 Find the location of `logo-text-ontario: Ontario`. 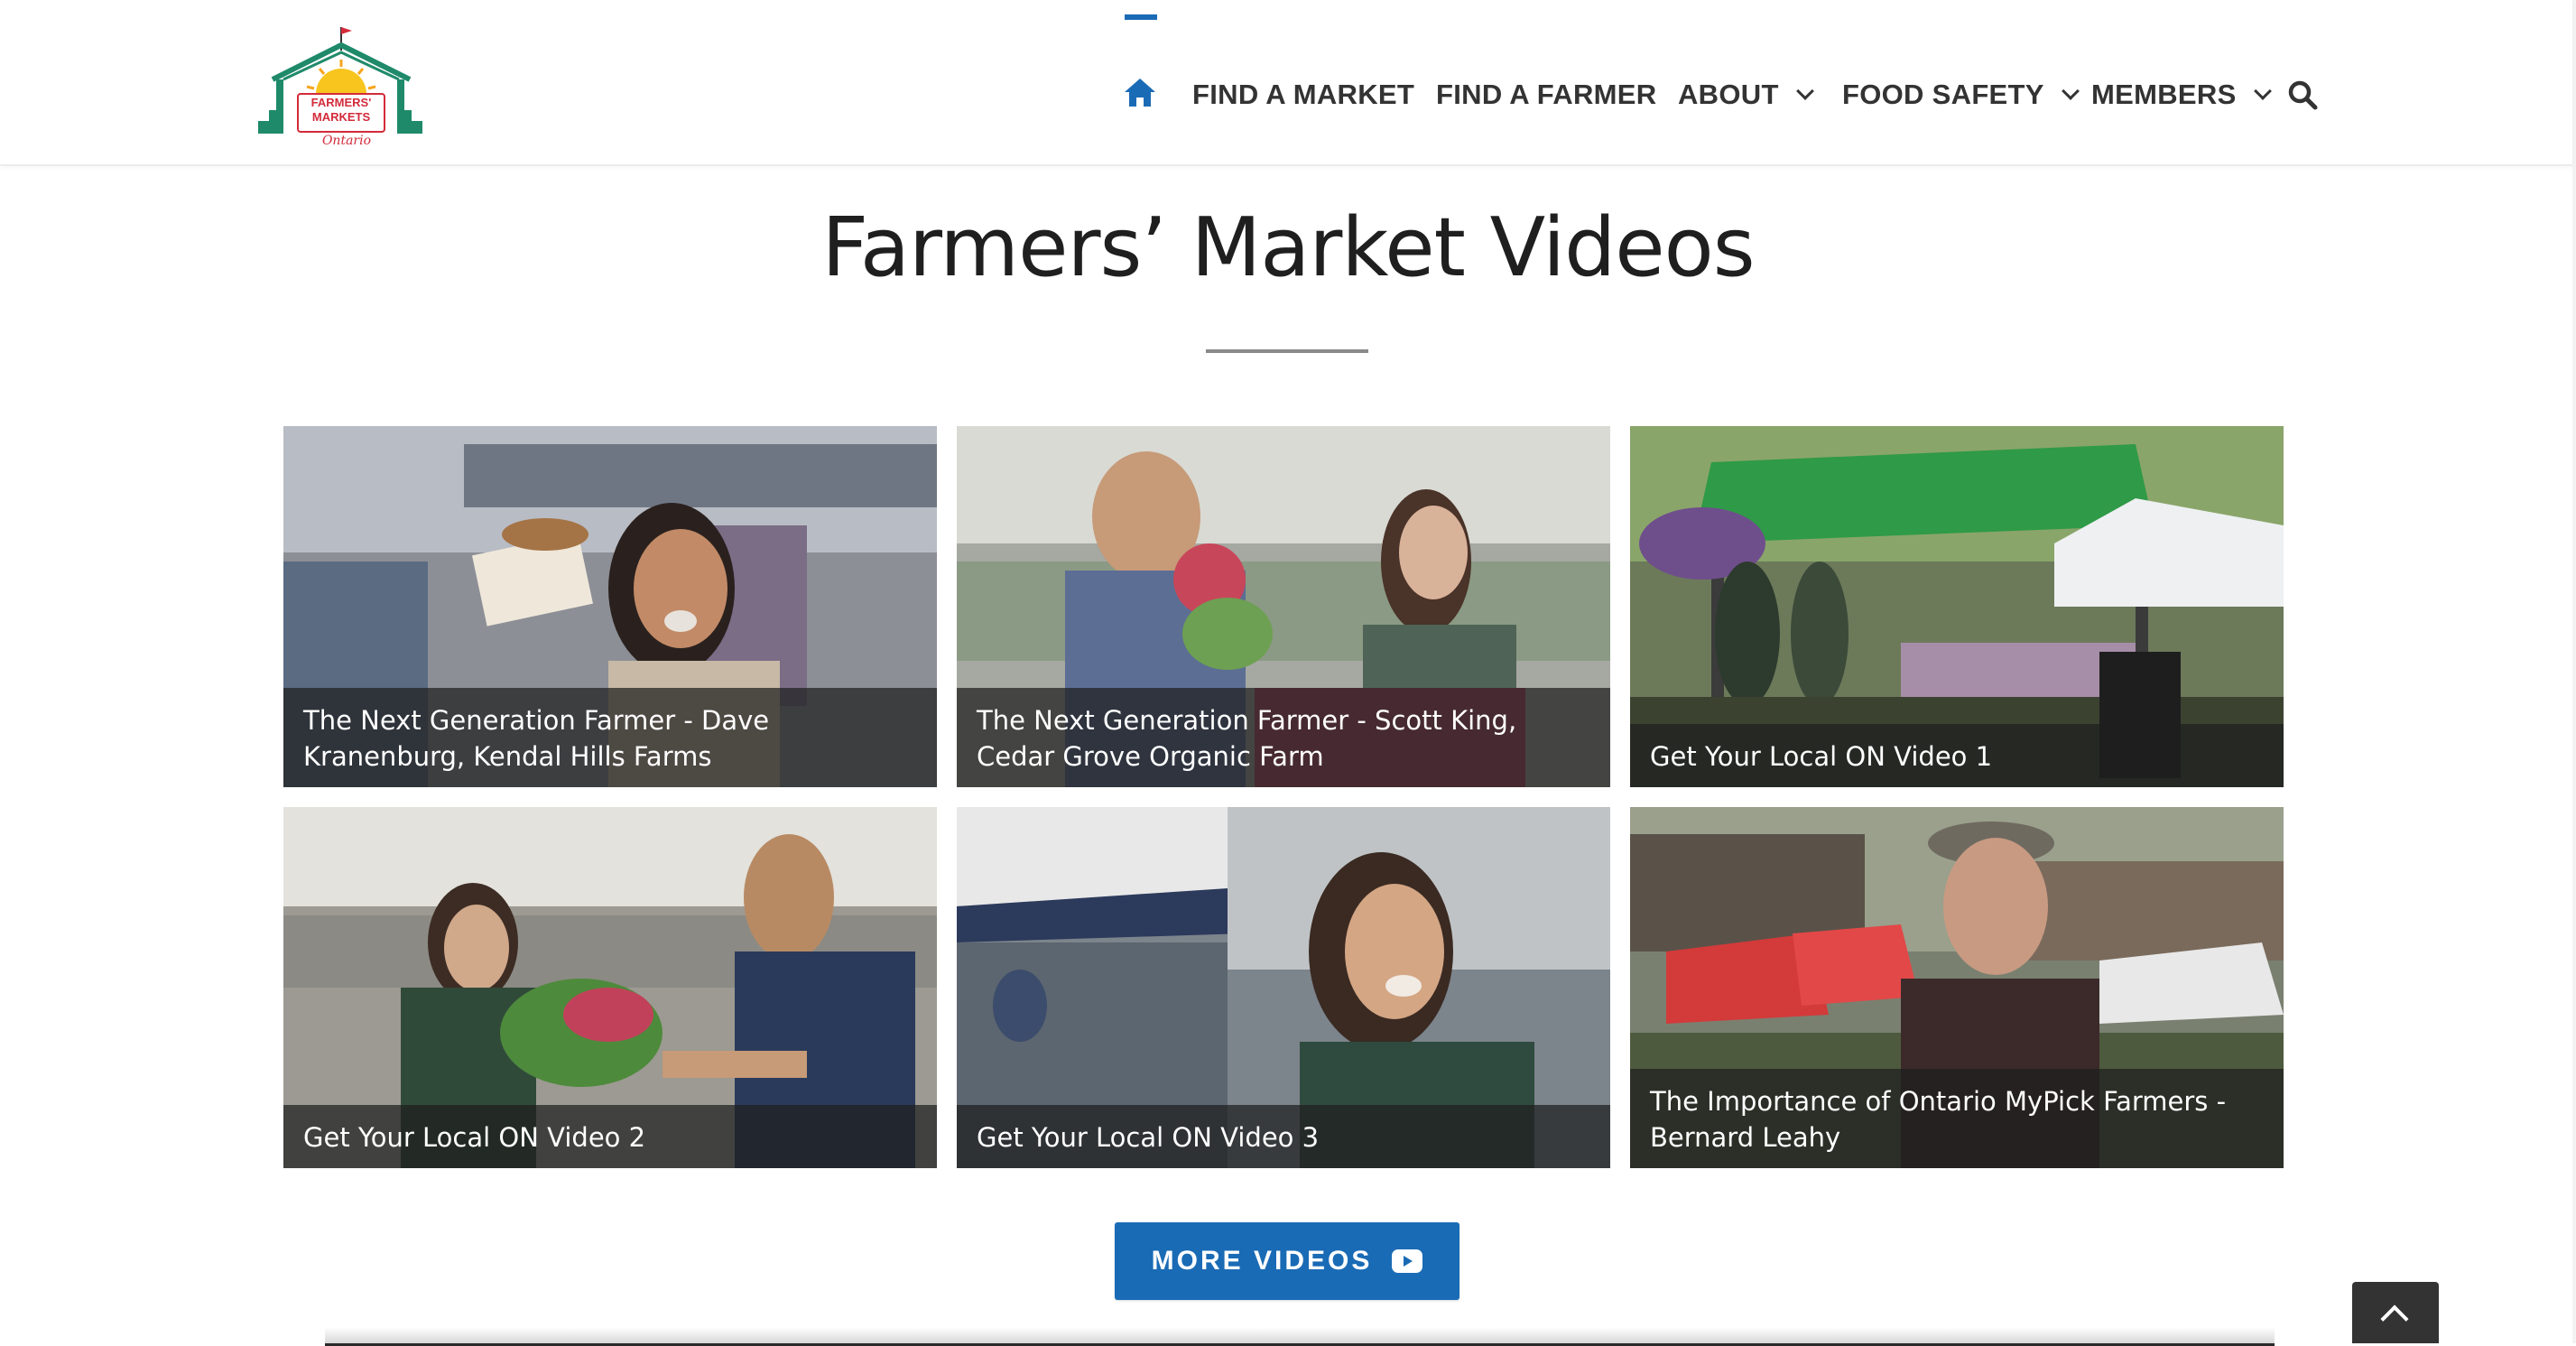

logo-text-ontario: Ontario is located at coordinates (346, 141).